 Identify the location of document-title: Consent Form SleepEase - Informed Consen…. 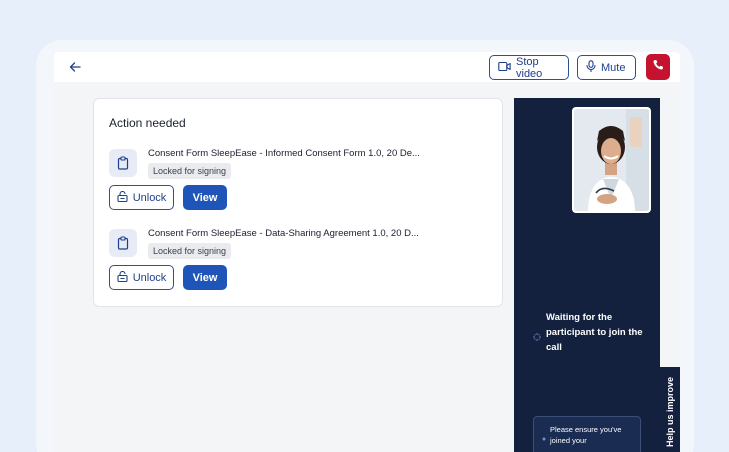
(284, 153).